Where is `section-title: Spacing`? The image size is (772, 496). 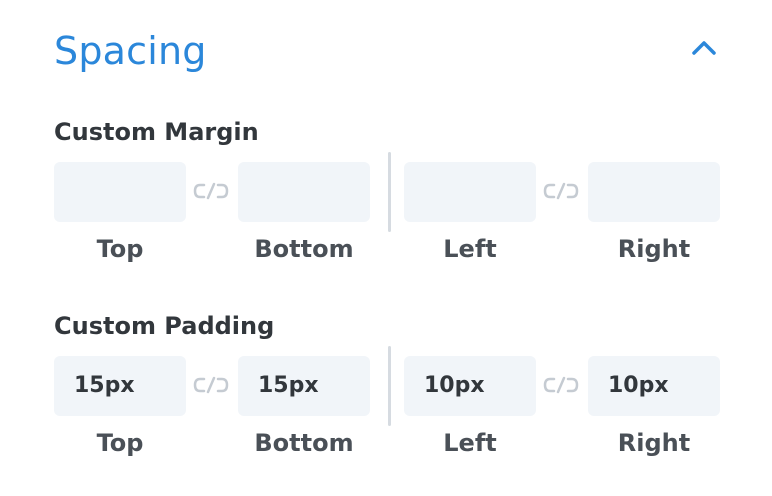
section-title: Spacing is located at coordinates (130, 51).